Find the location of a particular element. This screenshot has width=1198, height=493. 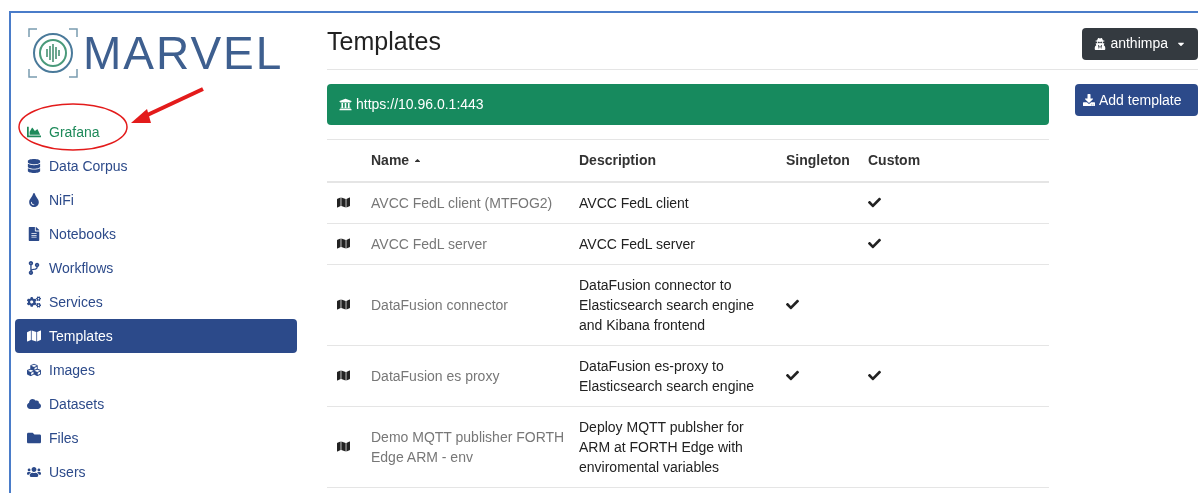

sidebar-item: Notebooks is located at coordinates (156, 234).